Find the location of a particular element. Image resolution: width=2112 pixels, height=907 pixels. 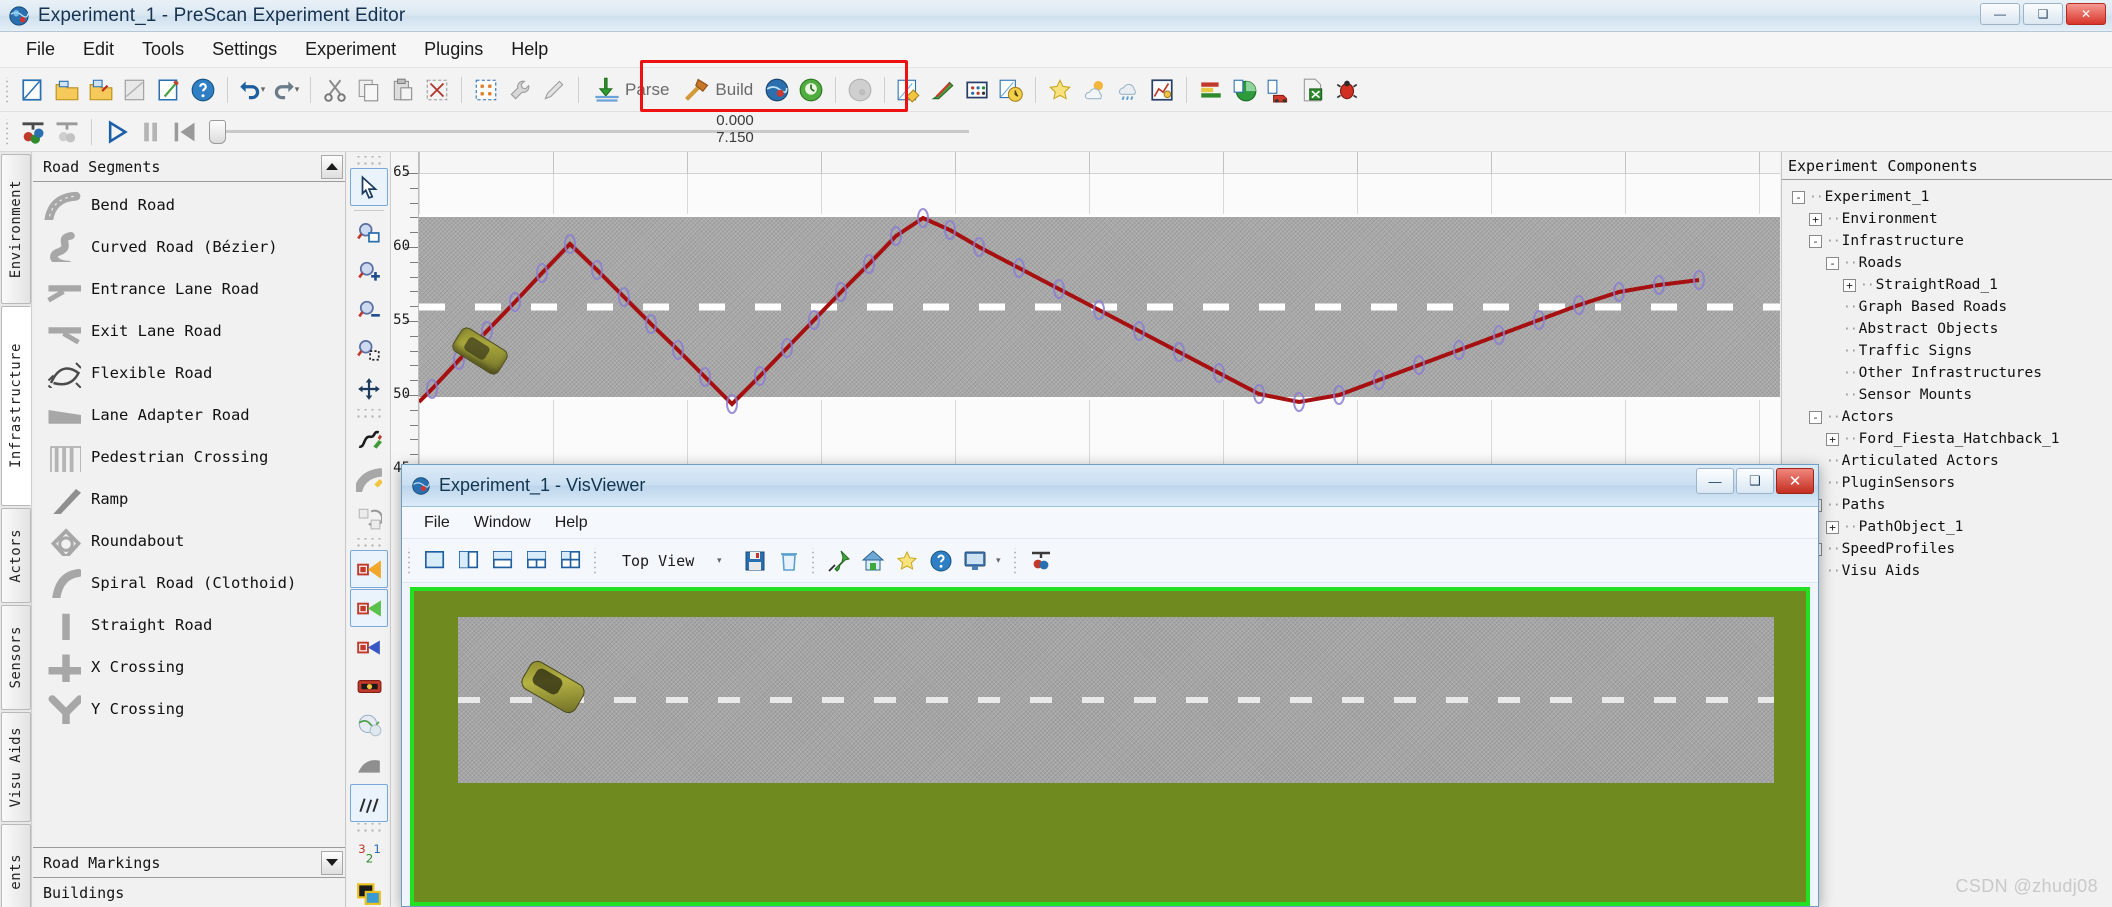

sidebar-tab-visu-aids: Visu Aids is located at coordinates (16, 767).